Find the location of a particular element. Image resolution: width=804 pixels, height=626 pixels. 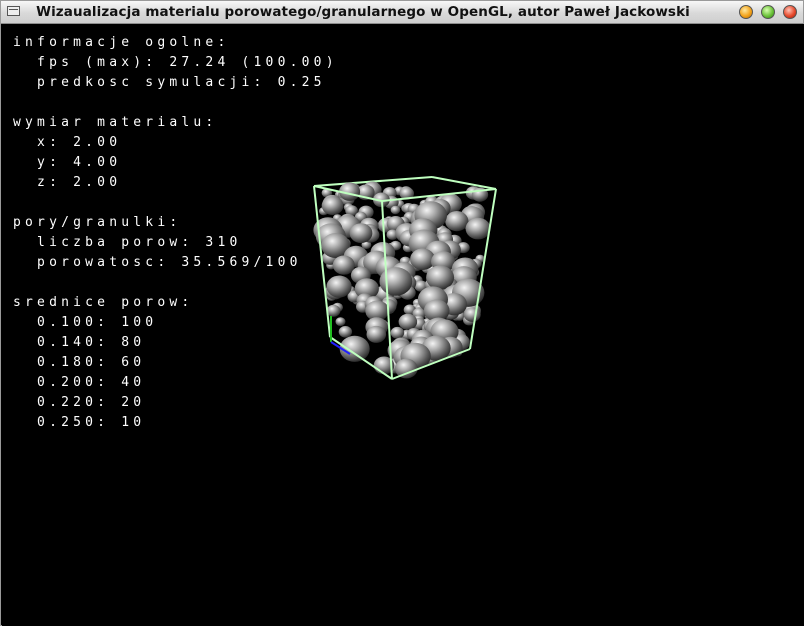

close-button is located at coordinates (790, 12).